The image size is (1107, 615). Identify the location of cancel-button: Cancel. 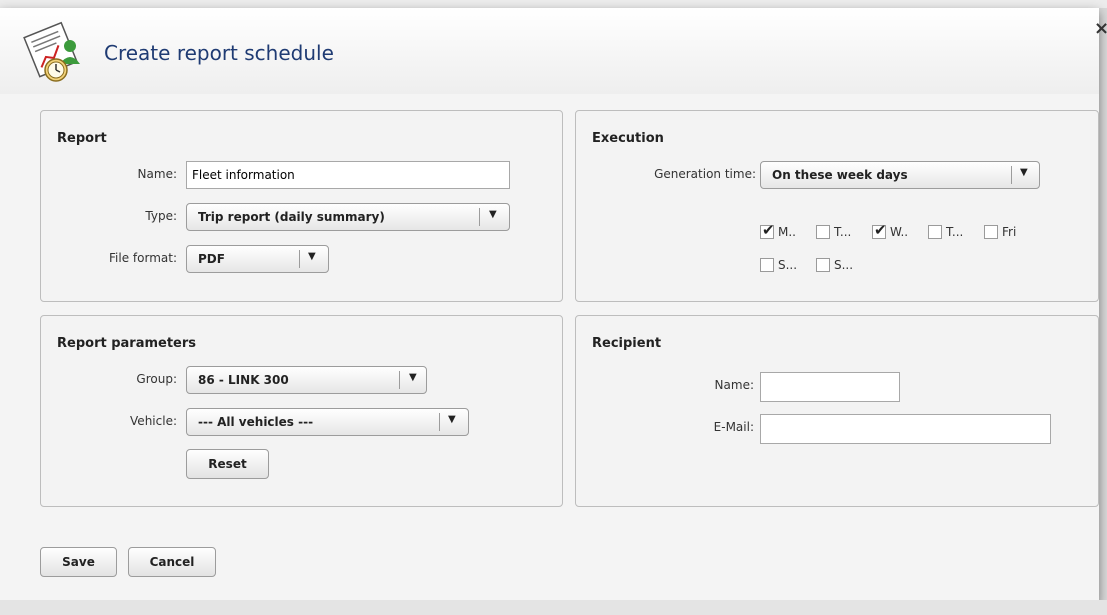
(172, 562).